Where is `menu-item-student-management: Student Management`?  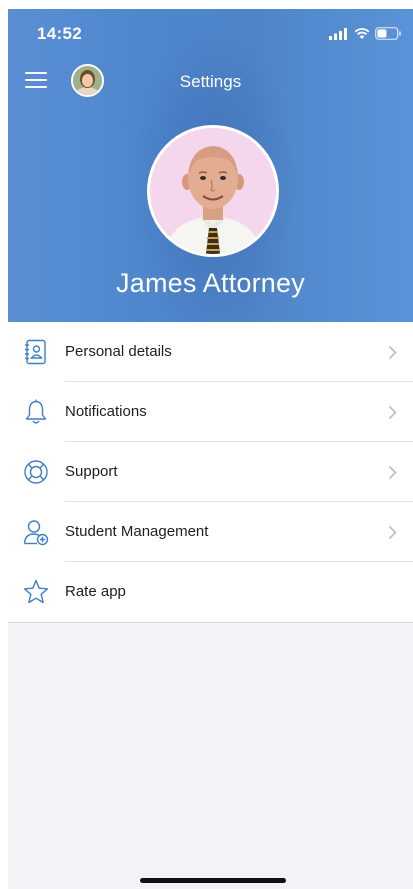
menu-item-student-management: Student Management is located at coordinates (210, 532).